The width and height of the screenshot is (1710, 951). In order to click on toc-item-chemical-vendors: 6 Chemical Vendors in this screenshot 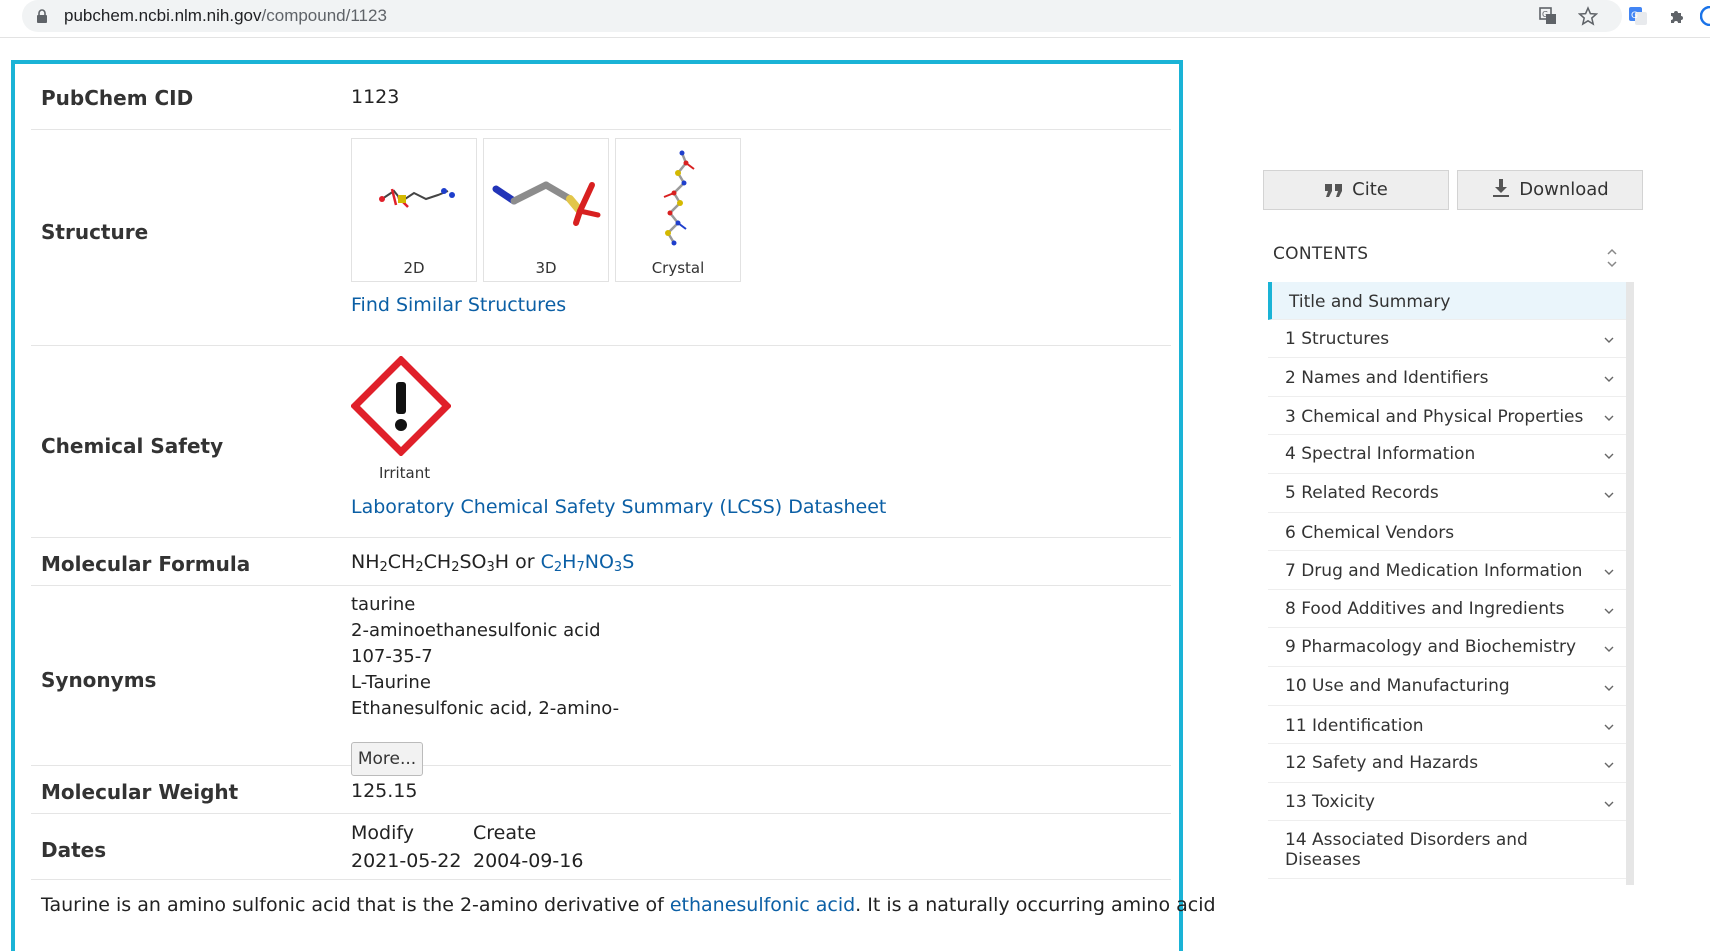, I will do `click(1447, 532)`.